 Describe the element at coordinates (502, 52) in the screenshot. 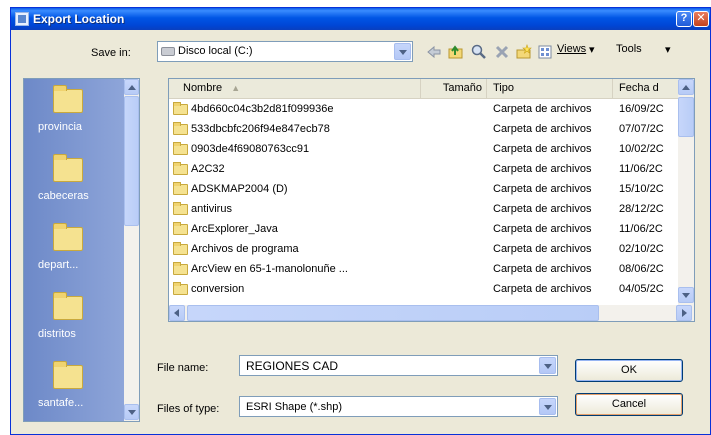

I see `delete-icon` at that location.